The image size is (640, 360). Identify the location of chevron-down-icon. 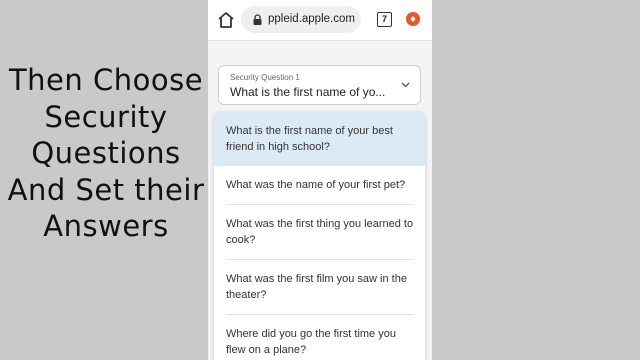
(405, 85).